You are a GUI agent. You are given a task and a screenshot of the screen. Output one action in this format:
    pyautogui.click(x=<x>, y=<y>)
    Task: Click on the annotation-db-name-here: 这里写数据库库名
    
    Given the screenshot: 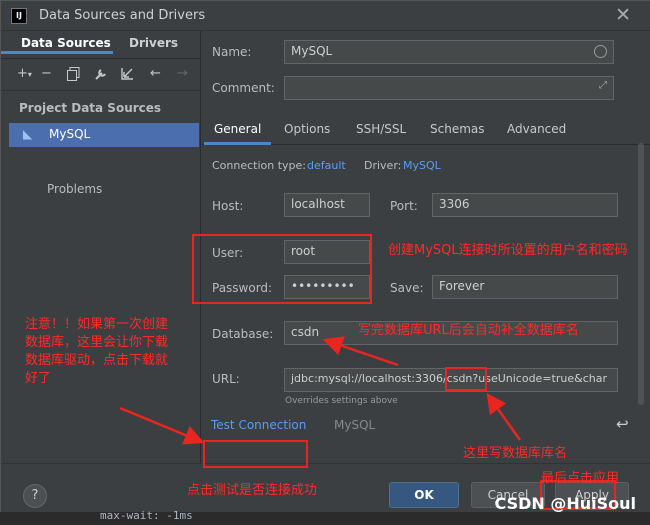 What is the action you would take?
    pyautogui.click(x=515, y=453)
    